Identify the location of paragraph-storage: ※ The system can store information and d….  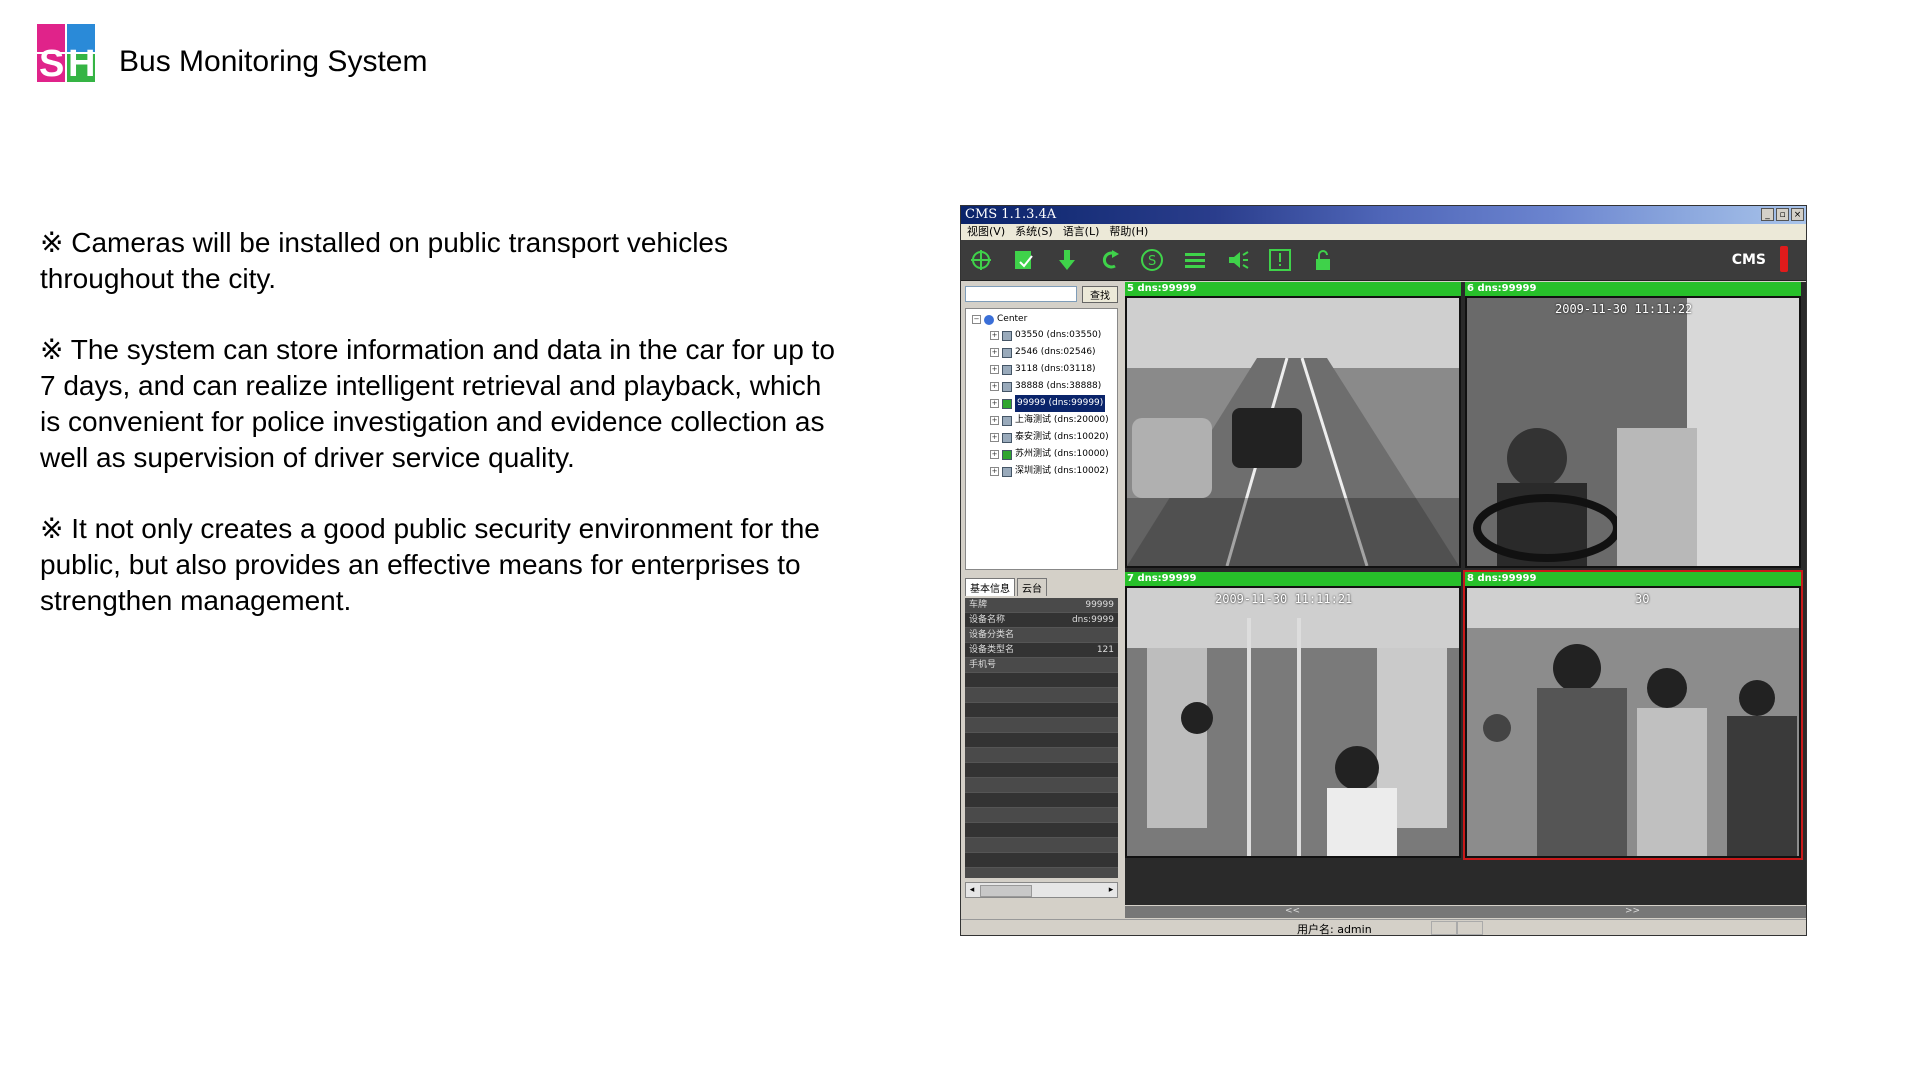
(437, 403).